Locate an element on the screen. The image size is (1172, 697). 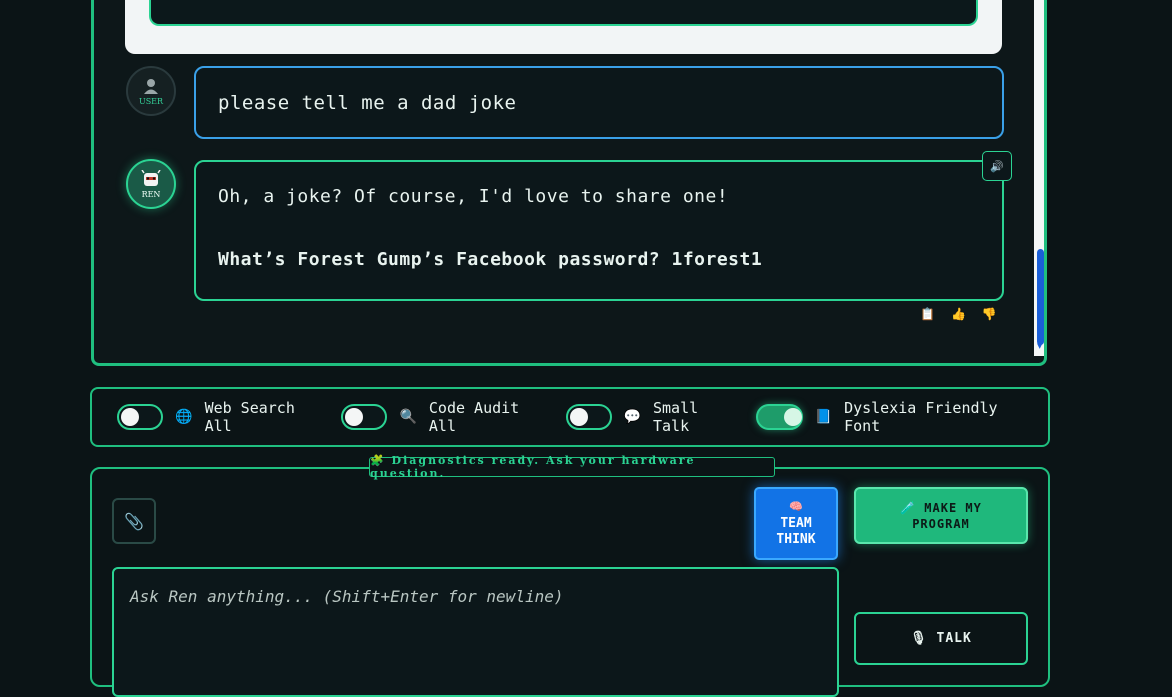
user-icon is located at coordinates (151, 86).